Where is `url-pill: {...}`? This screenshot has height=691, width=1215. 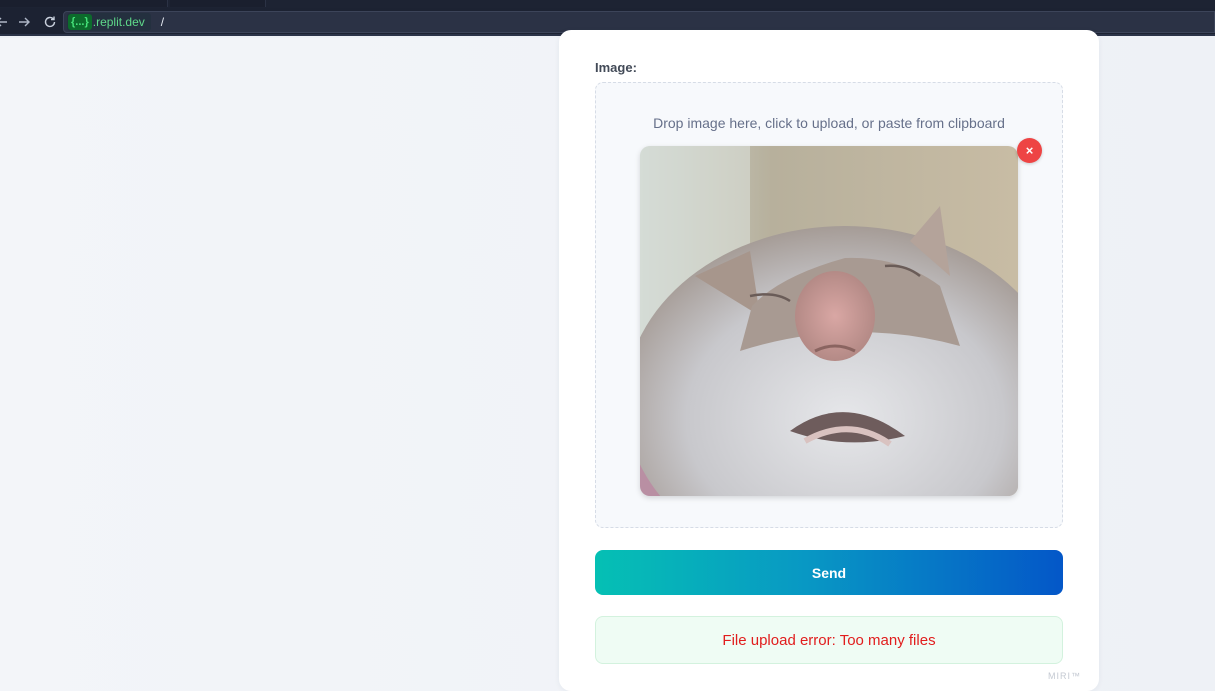
url-pill: {...} is located at coordinates (80, 22).